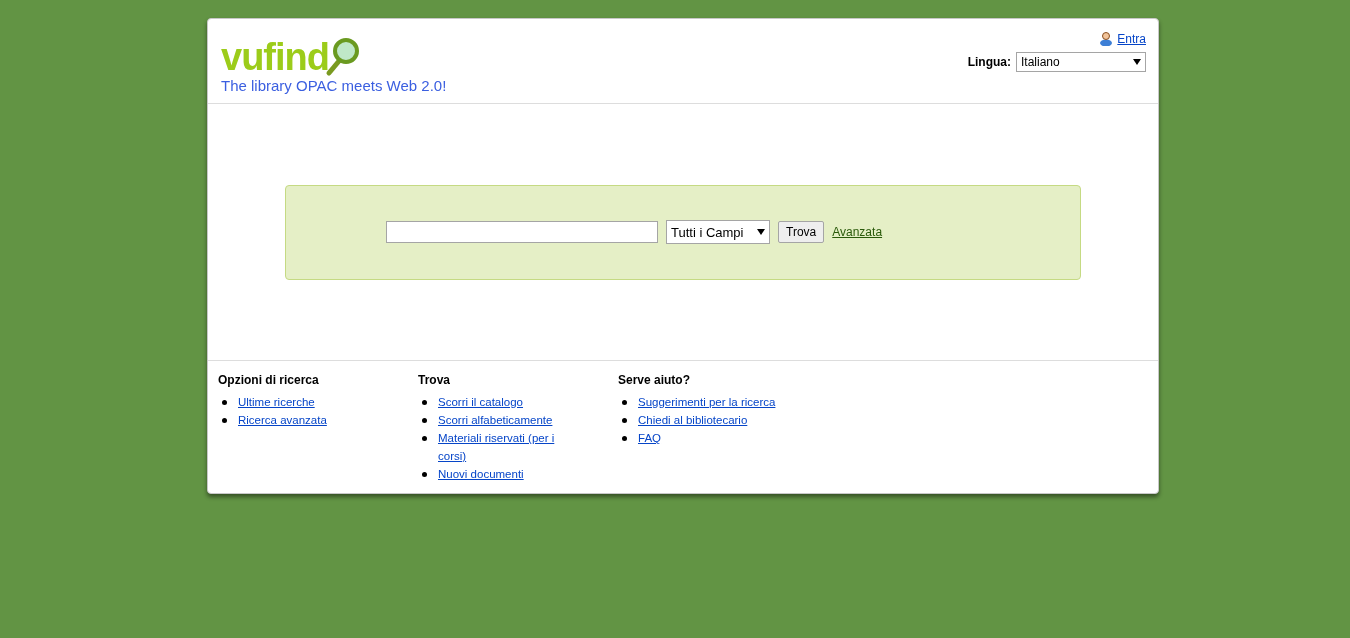 The image size is (1350, 638). Describe the element at coordinates (693, 420) in the screenshot. I see `footer-link: Chiedi al bibliotecario` at that location.